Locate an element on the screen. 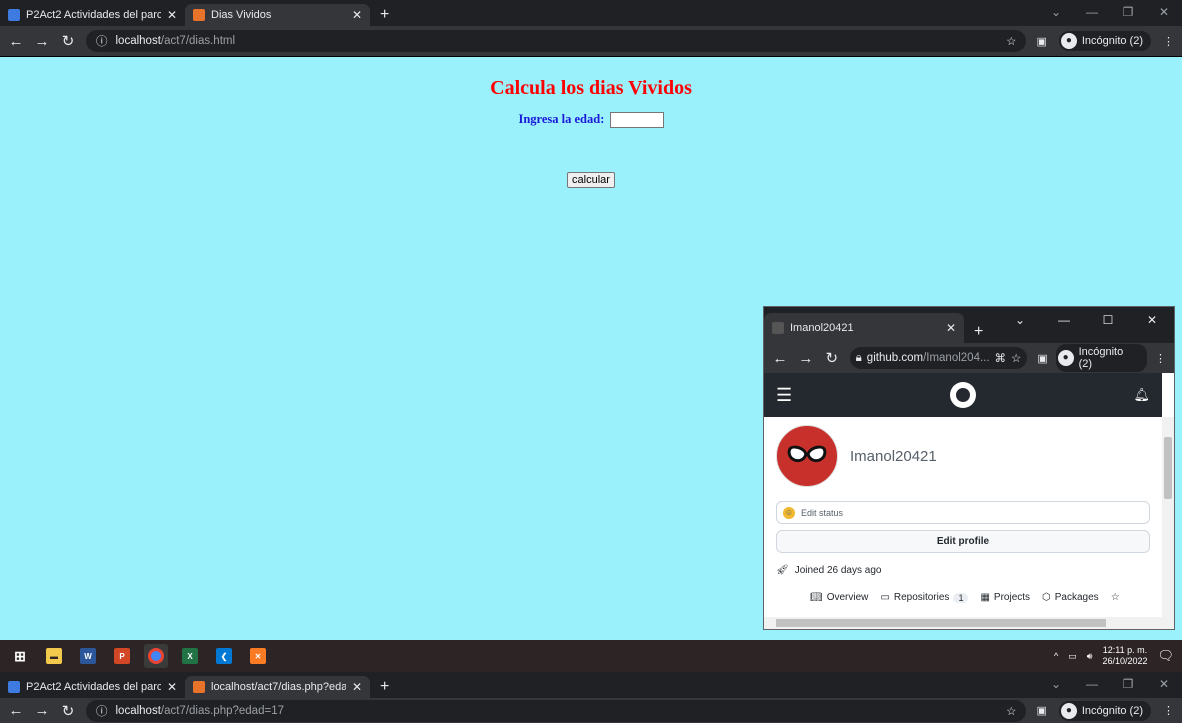  word-icon: W is located at coordinates (88, 656).